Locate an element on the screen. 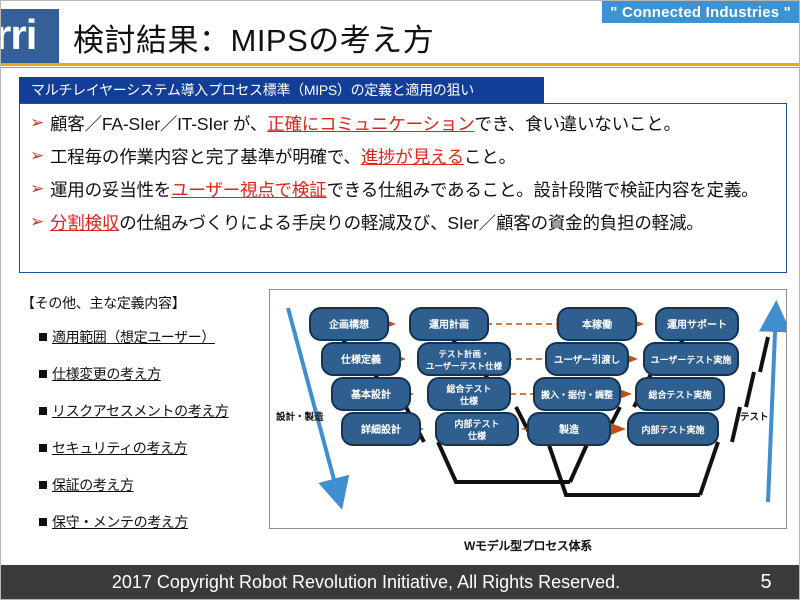 Image resolution: width=800 pixels, height=600 pixels. svg-text: 仕様定義 is located at coordinates (360, 359).